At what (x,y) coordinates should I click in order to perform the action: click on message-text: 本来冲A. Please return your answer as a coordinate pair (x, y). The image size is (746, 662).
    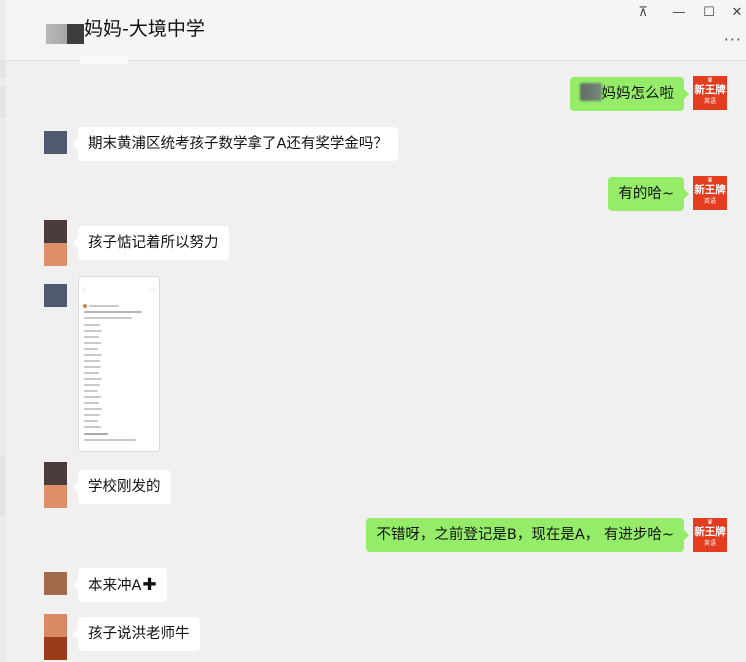
    Looking at the image, I should click on (115, 586).